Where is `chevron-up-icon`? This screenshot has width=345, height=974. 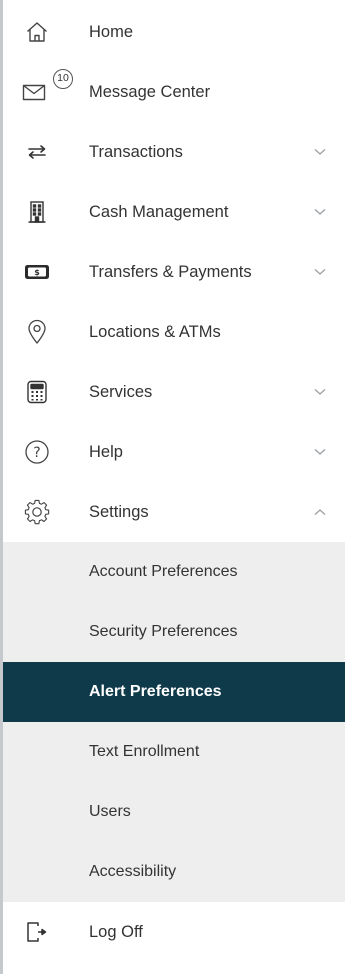 chevron-up-icon is located at coordinates (320, 512).